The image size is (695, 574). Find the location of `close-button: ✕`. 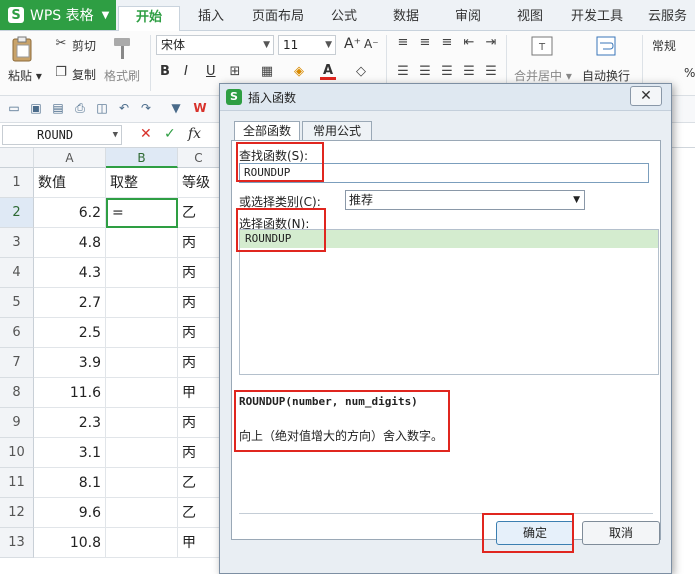

close-button: ✕ is located at coordinates (646, 96).